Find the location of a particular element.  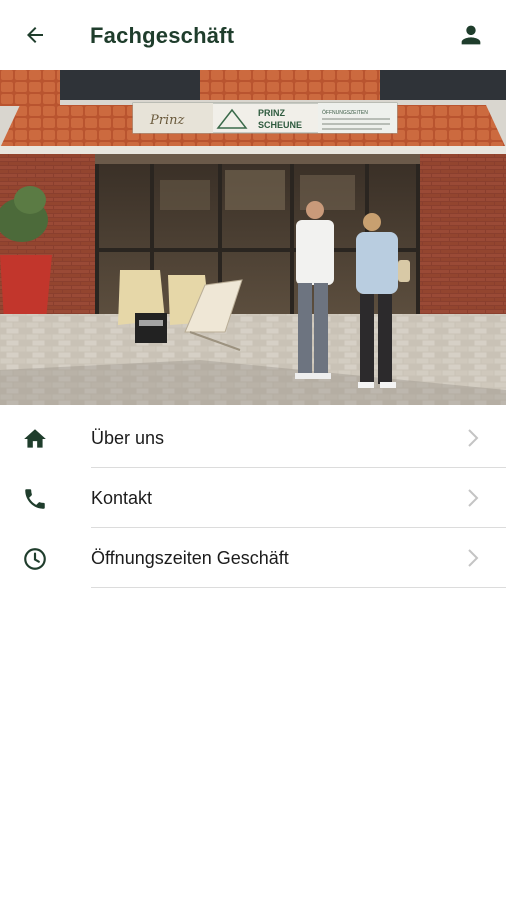

menu-item-label: Kontakt is located at coordinates (122, 498).